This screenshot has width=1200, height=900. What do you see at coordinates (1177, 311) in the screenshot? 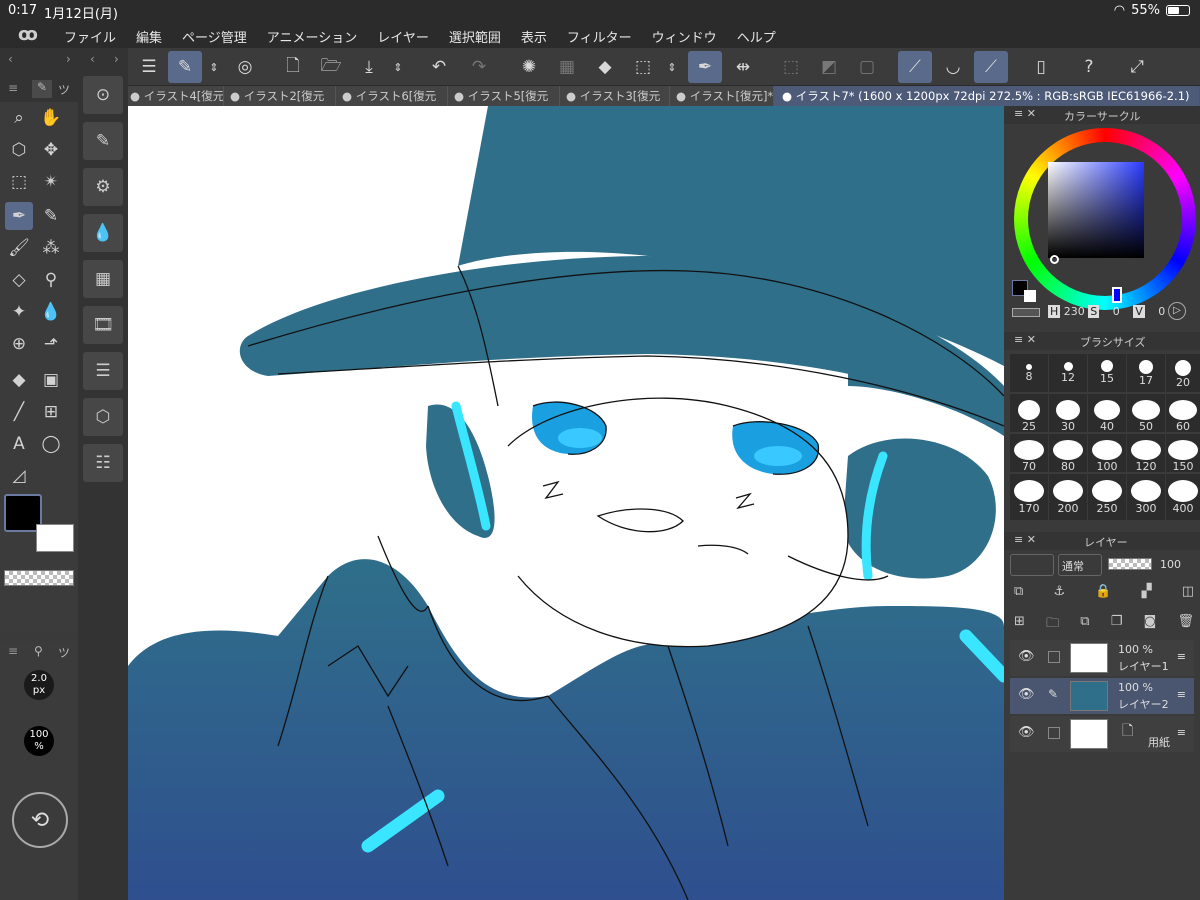
I see `play-icon: ▷` at bounding box center [1177, 311].